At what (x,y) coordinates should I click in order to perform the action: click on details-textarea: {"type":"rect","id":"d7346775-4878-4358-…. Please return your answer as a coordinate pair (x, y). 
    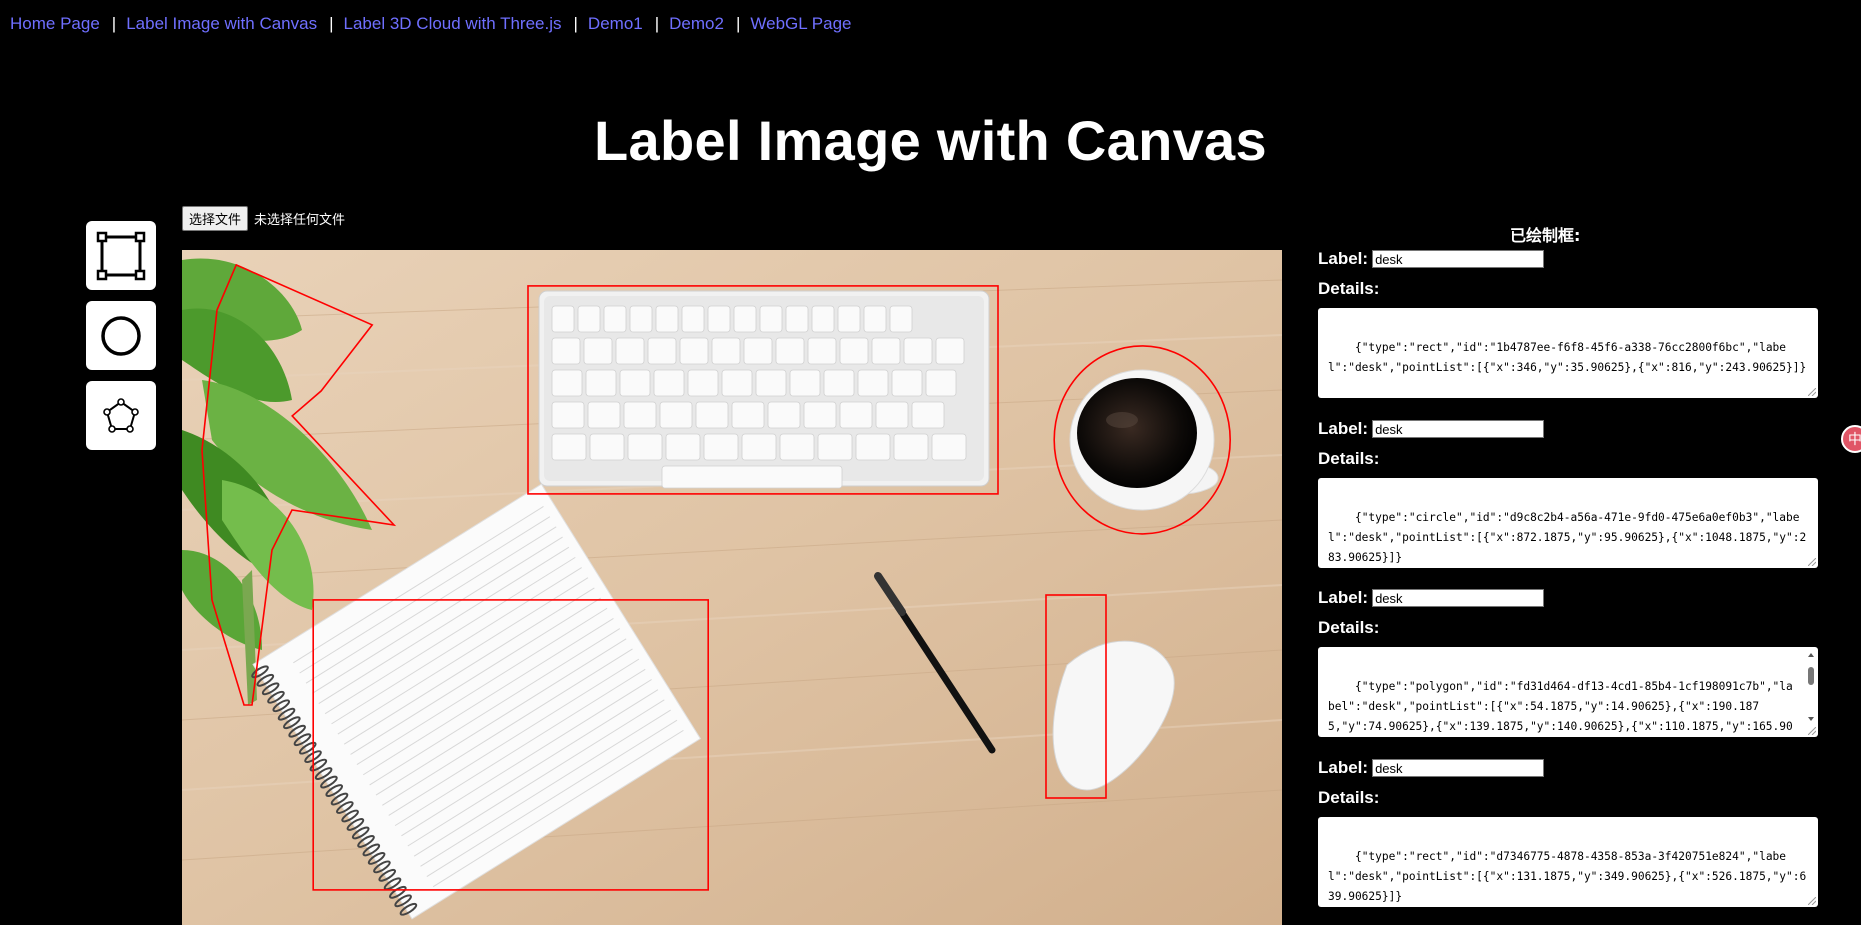
    Looking at the image, I should click on (1568, 862).